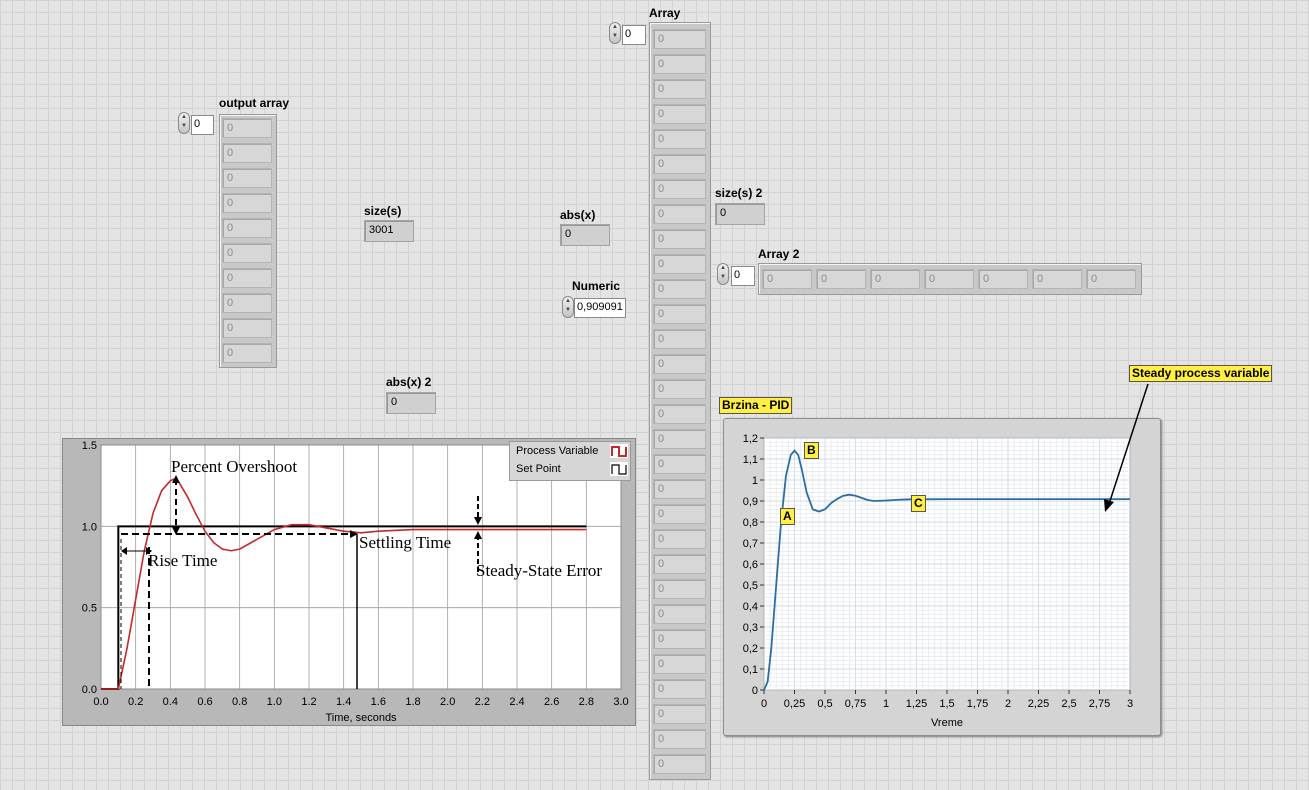 The width and height of the screenshot is (1309, 790). Describe the element at coordinates (750, 586) in the screenshot. I see `y-tick-label: 0,5` at that location.